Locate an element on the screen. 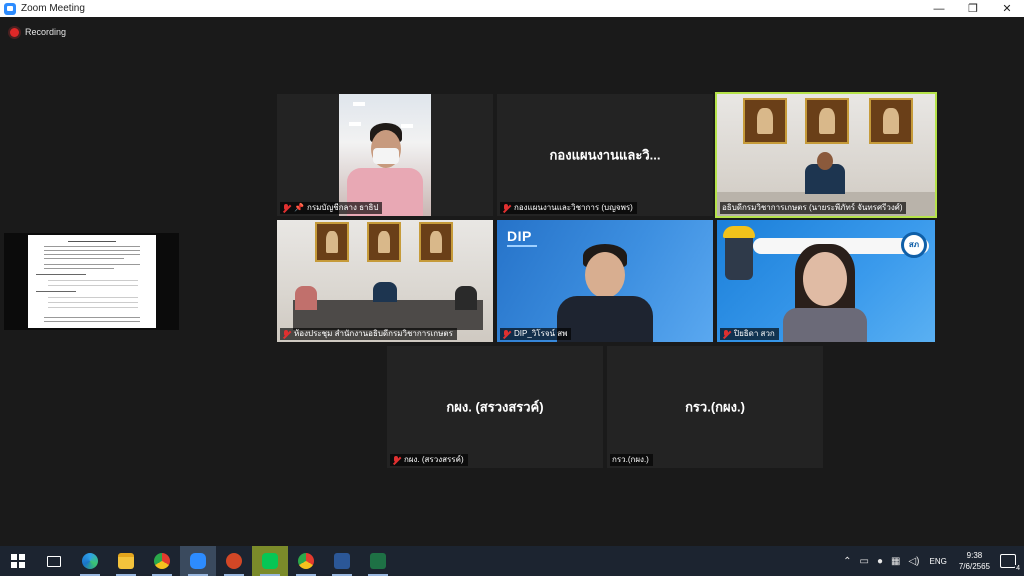  powerpoint-icon is located at coordinates (234, 561).